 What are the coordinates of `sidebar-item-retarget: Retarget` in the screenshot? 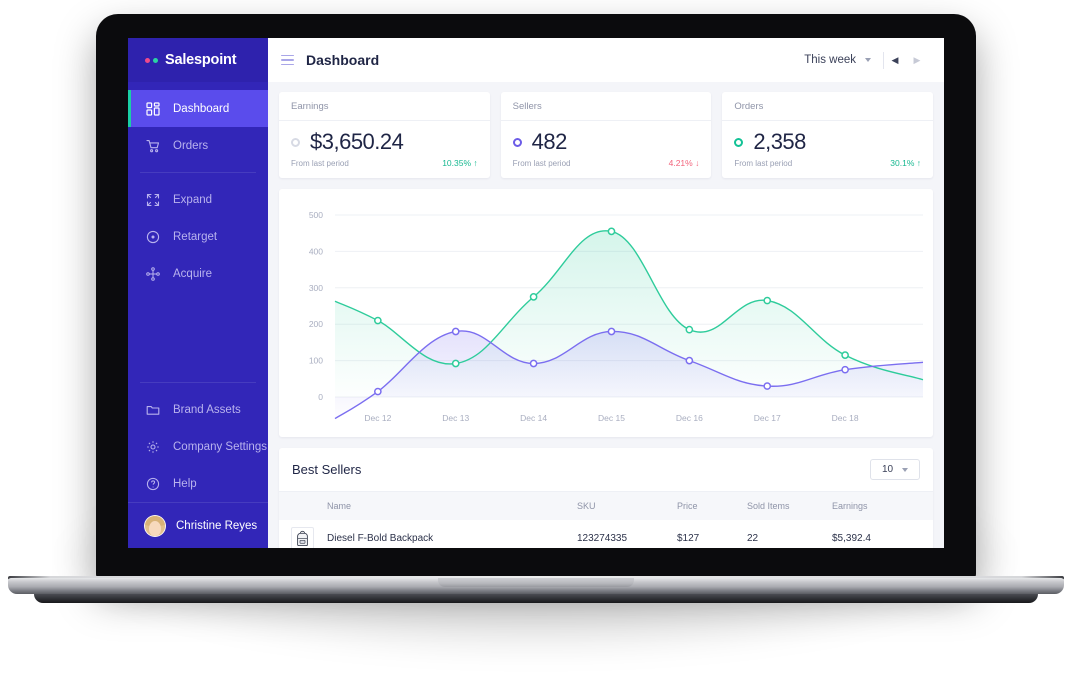 It's located at (198, 236).